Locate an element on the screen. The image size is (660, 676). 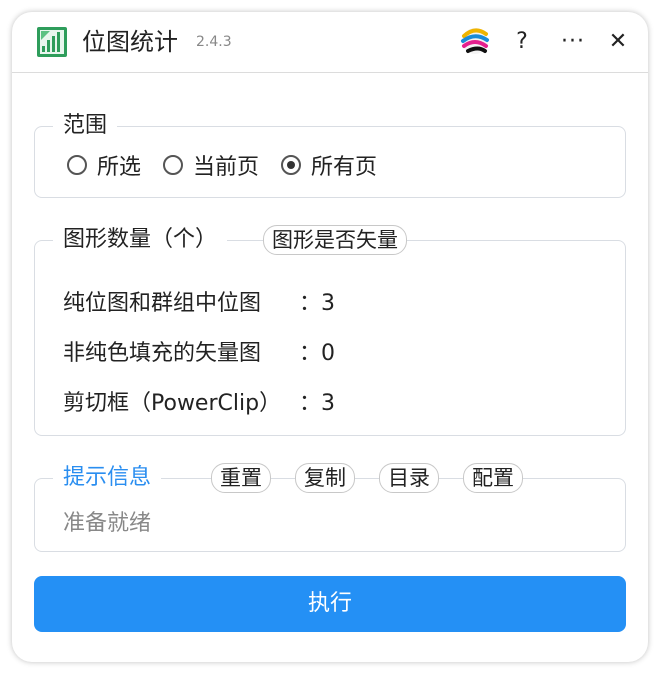
scope-group: 范围 所选 当前页 所有页 is located at coordinates (330, 154).